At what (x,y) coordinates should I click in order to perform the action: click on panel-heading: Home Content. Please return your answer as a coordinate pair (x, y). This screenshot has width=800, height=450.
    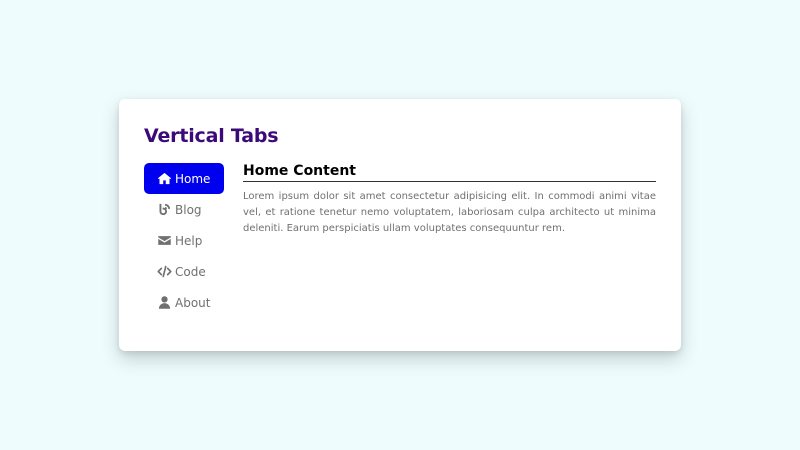
    Looking at the image, I should click on (449, 172).